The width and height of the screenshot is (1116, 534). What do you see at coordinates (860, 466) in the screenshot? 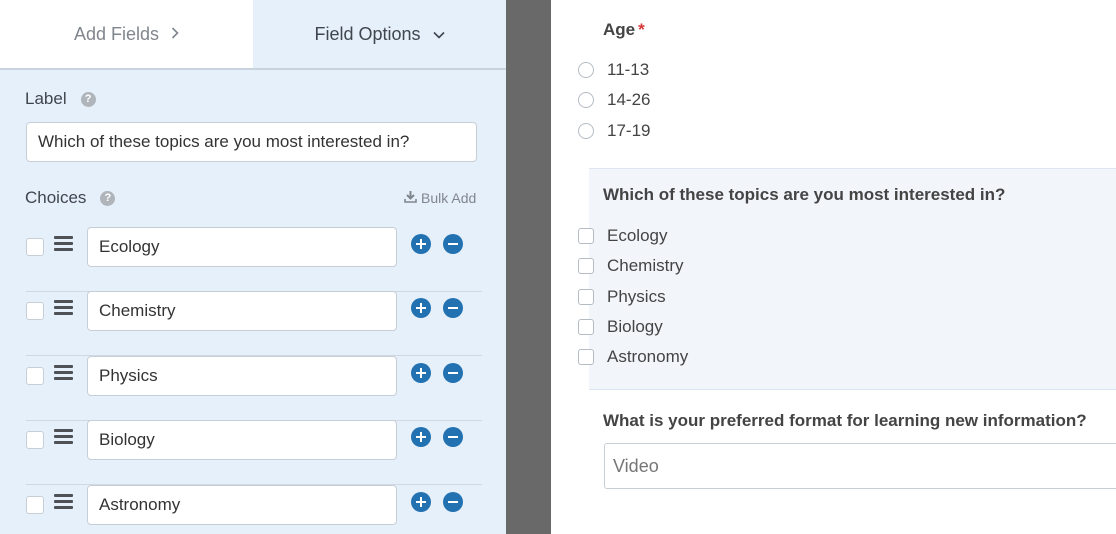
I see `format-input` at bounding box center [860, 466].